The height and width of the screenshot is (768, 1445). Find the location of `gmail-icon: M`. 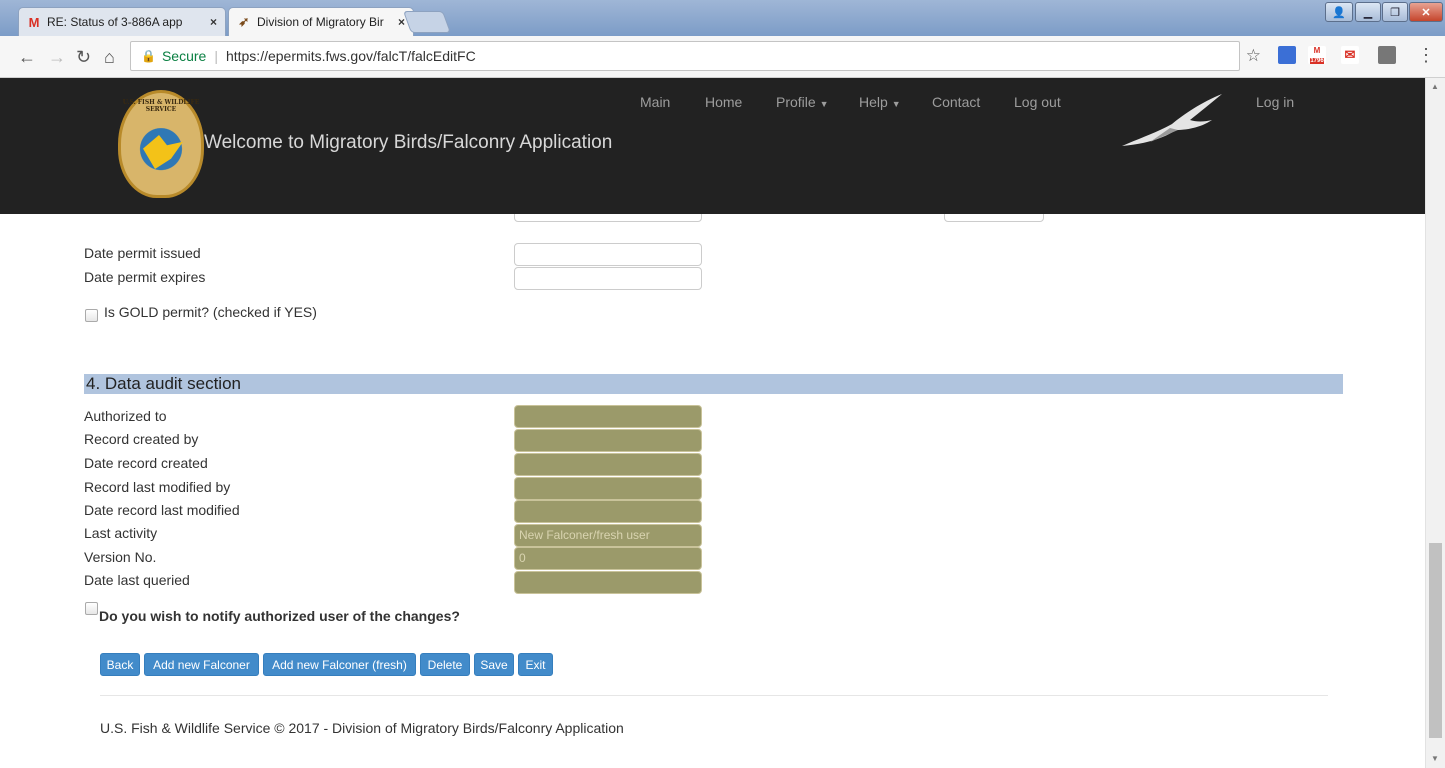

gmail-icon: M is located at coordinates (34, 22).